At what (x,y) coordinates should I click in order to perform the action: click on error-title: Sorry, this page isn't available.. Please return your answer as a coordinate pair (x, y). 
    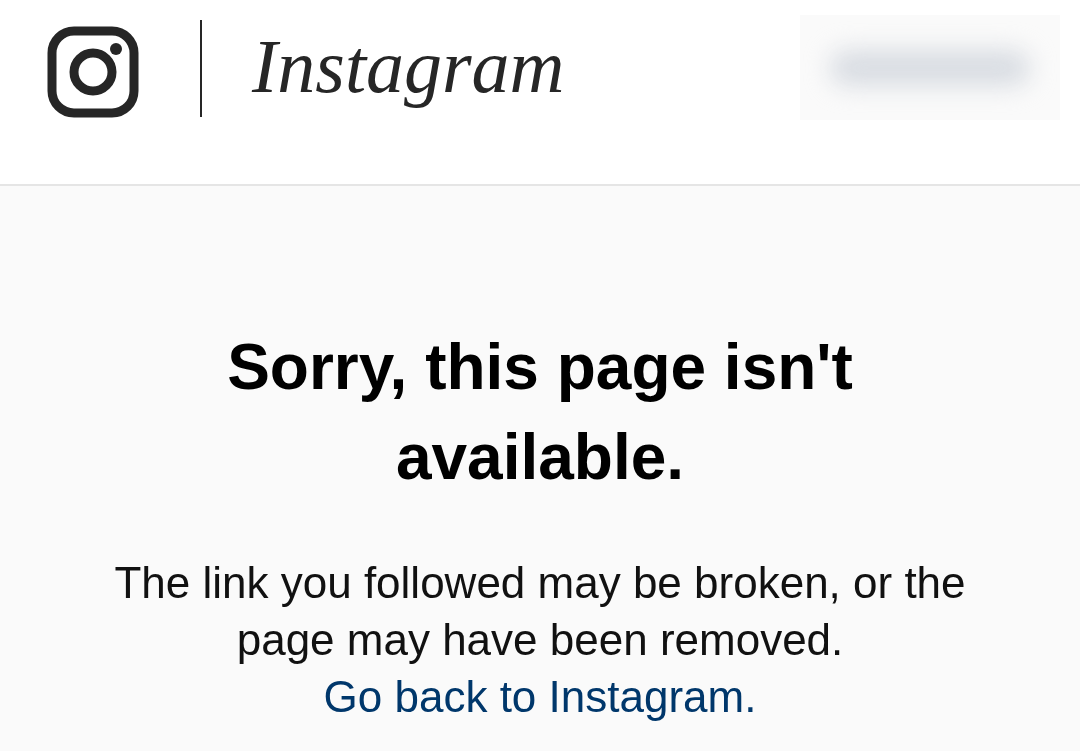
    Looking at the image, I should click on (540, 412).